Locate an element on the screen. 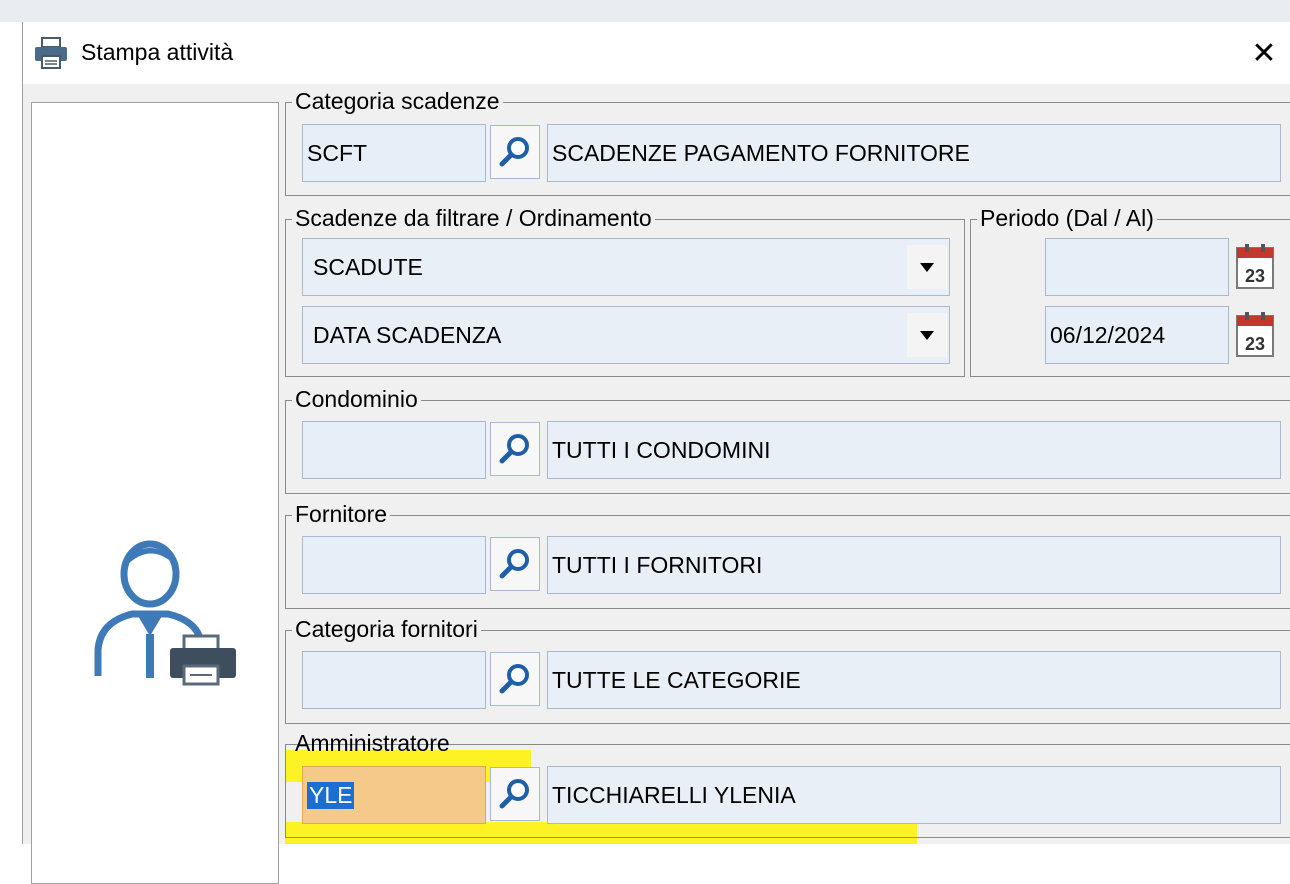  title-bar: Stampa attività ✕ is located at coordinates (656, 53).